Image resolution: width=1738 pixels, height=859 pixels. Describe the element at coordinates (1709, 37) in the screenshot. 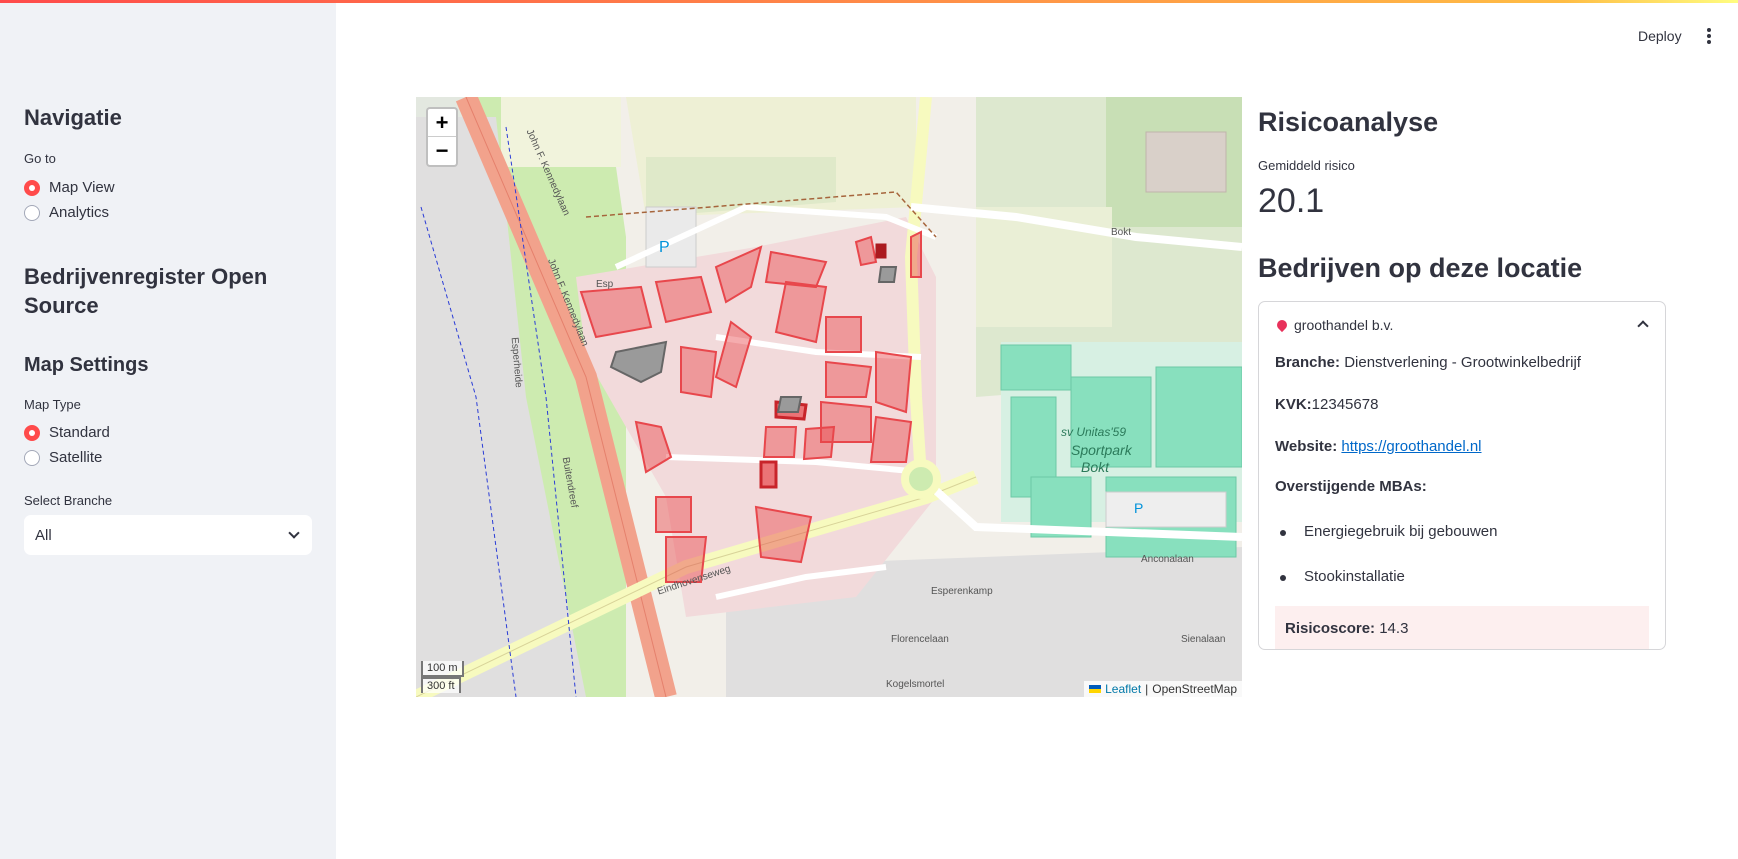

I see `kebab-menu-icon` at that location.